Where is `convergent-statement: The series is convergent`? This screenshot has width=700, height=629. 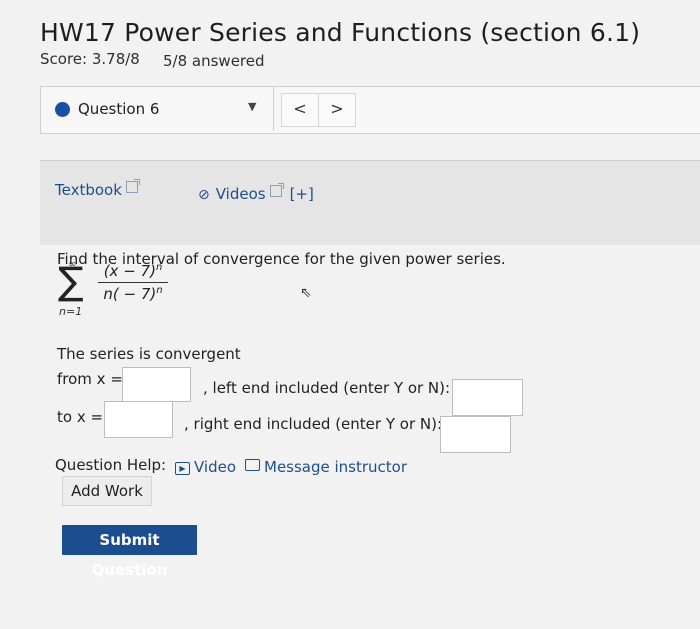 convergent-statement: The series is convergent is located at coordinates (149, 354).